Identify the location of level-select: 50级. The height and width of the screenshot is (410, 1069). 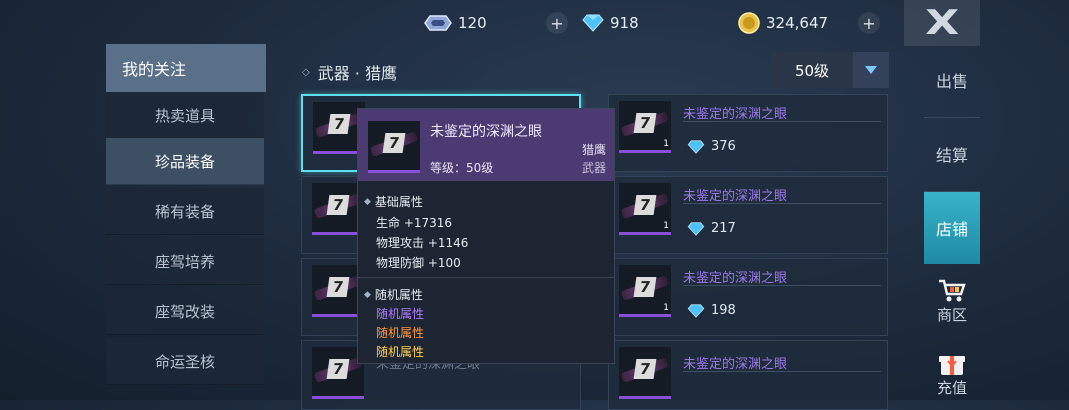
(830, 70).